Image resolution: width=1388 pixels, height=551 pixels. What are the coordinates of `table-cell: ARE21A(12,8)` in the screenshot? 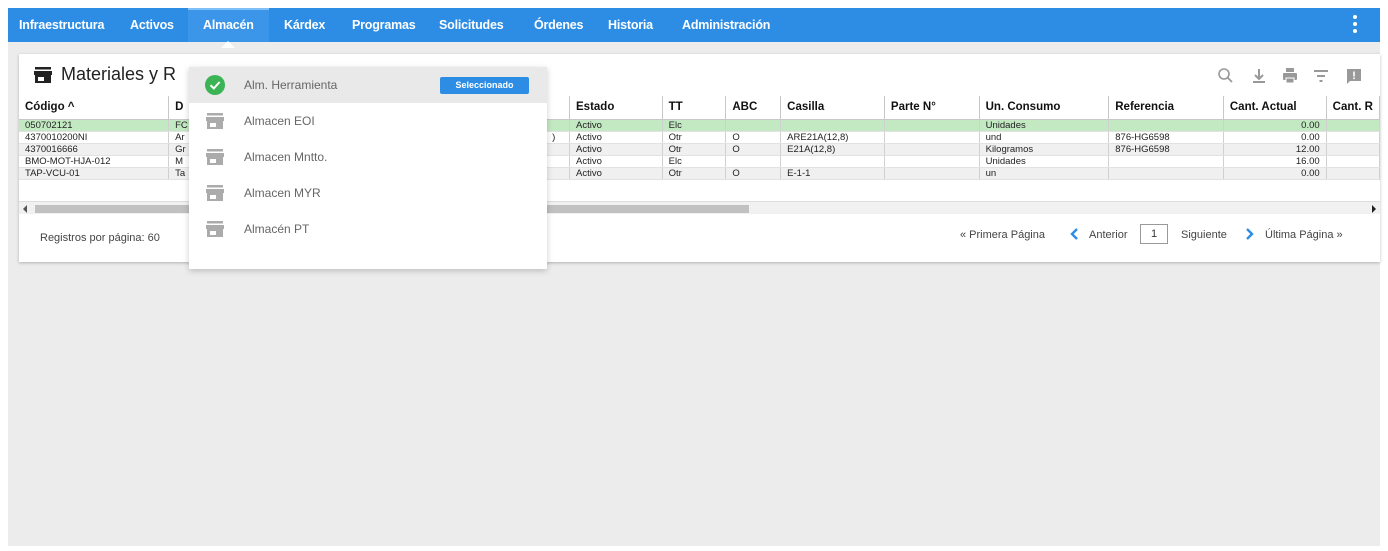 It's located at (832, 137).